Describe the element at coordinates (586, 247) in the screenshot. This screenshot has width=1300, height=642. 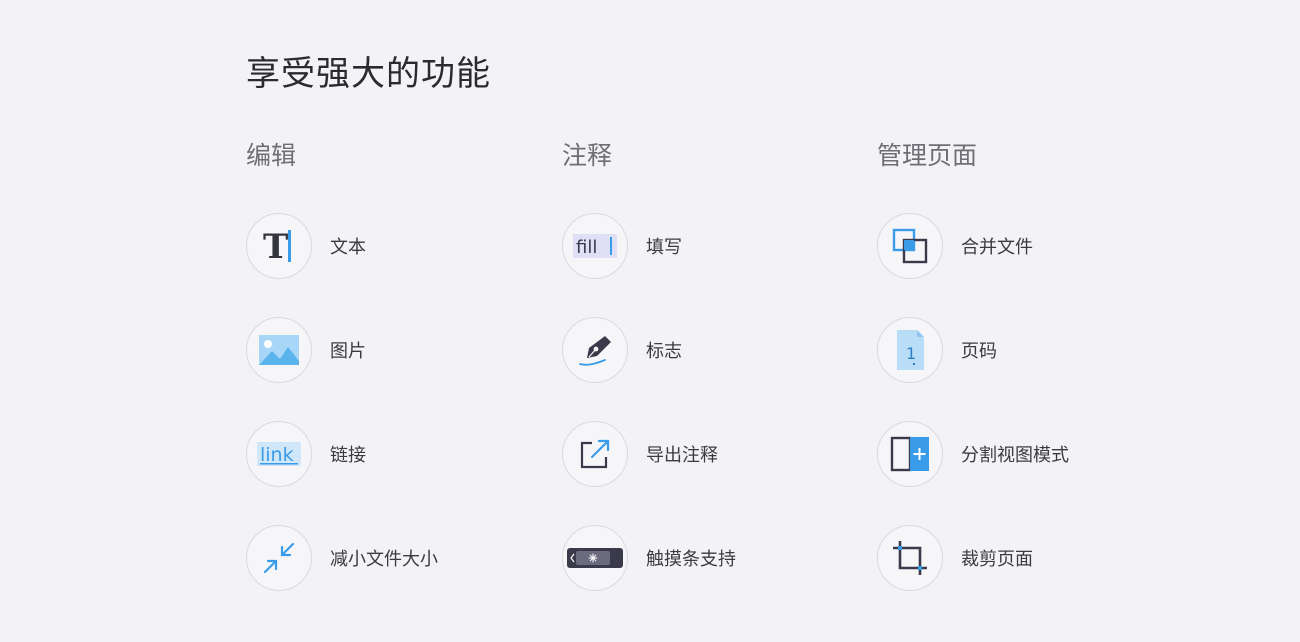
I see `fill-icon-text: fill` at that location.